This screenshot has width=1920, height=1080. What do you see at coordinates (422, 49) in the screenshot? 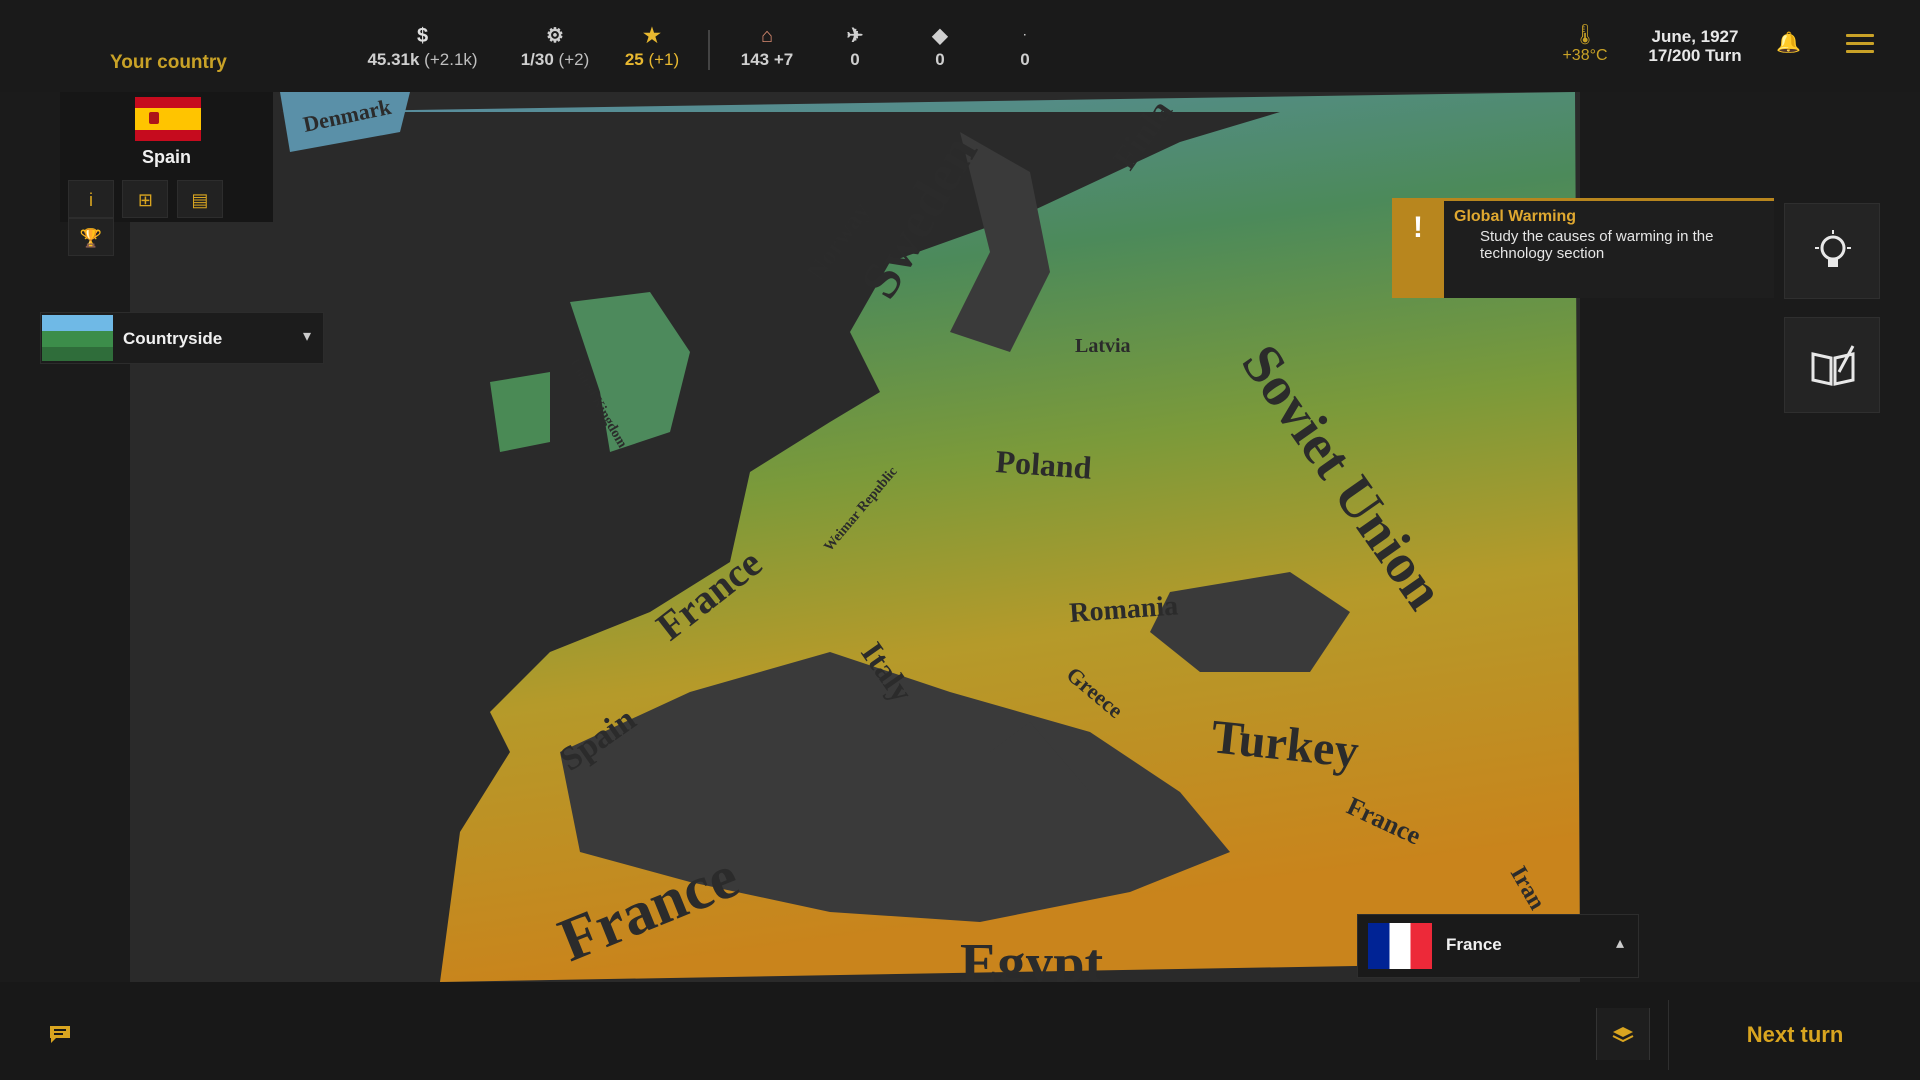
I see `money-resource: $ 45.31k (+2.1k)` at bounding box center [422, 49].